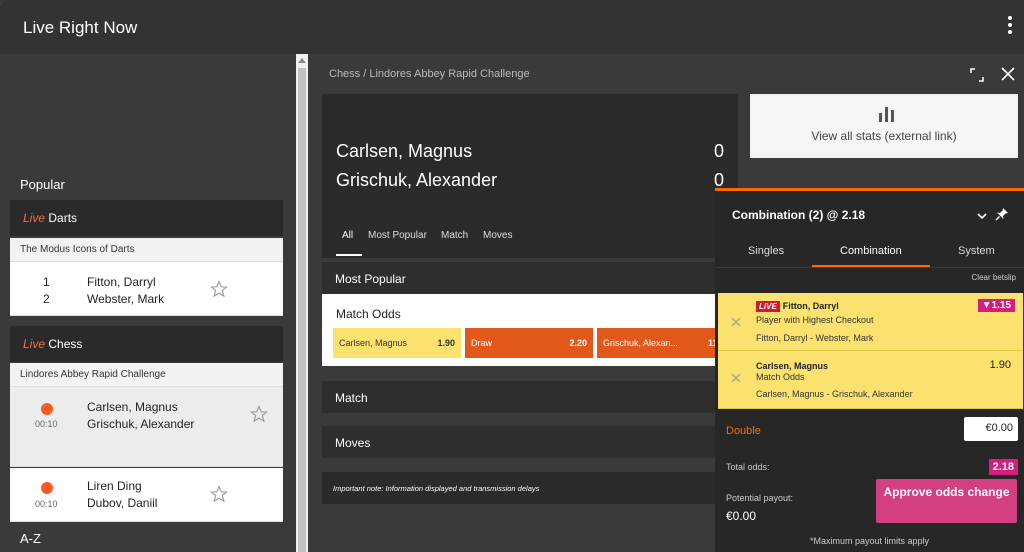  What do you see at coordinates (760, 498) in the screenshot?
I see `potential-payout-label: Potential payout:` at bounding box center [760, 498].